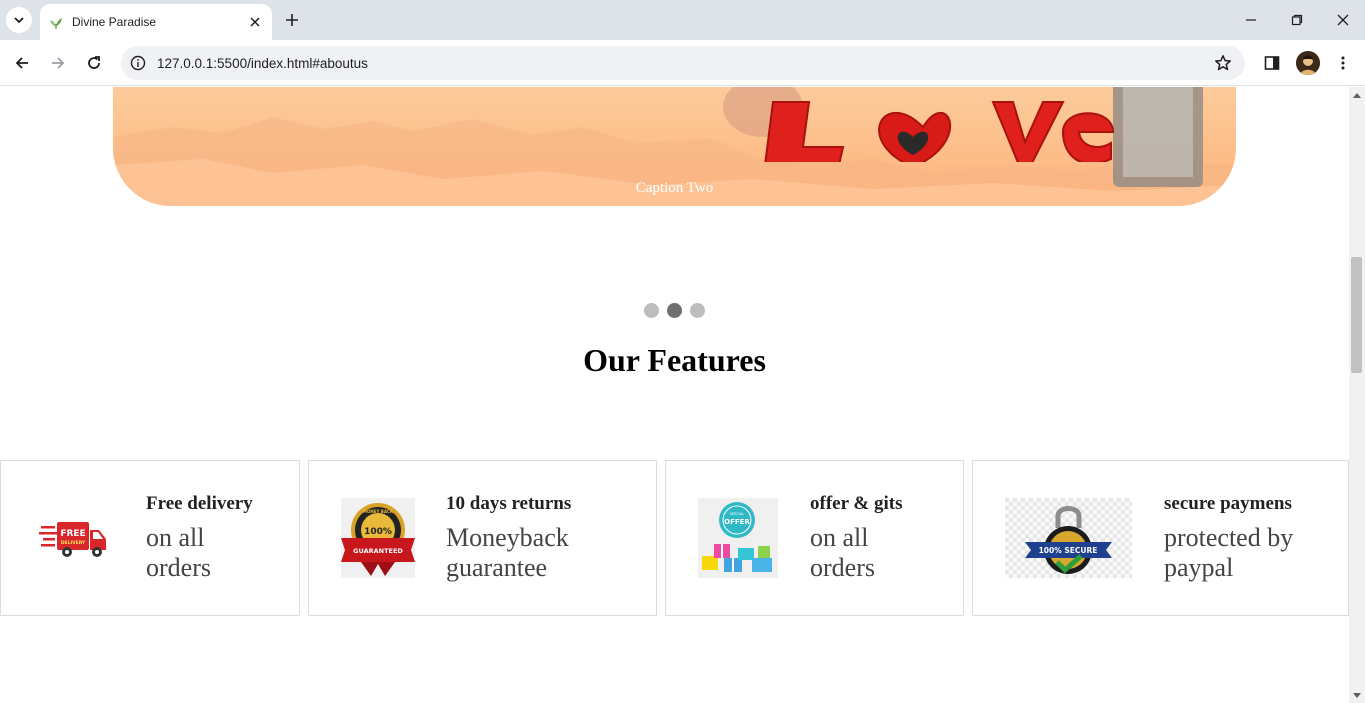  I want to click on badge-secure-text: 100% SECURE, so click(1068, 550).